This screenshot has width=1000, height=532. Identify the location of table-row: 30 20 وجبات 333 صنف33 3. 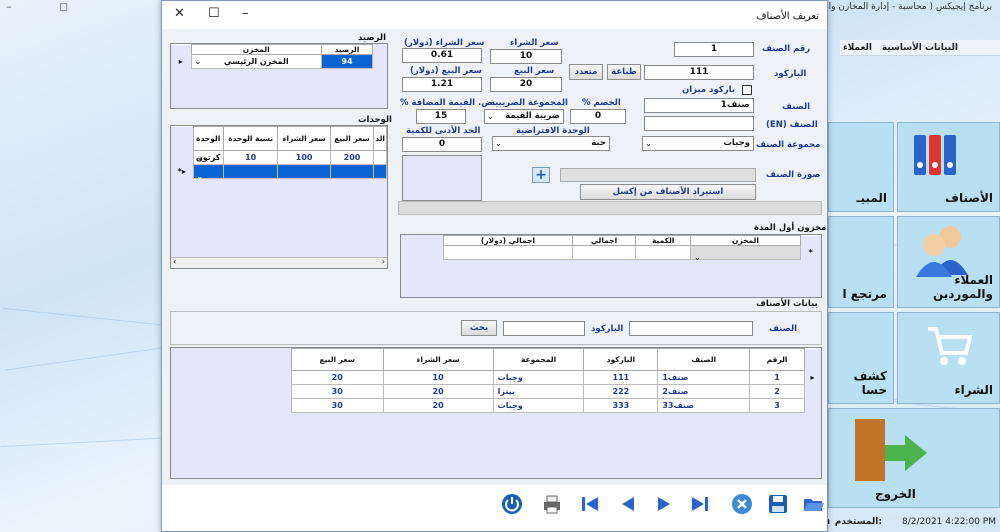
(556, 405).